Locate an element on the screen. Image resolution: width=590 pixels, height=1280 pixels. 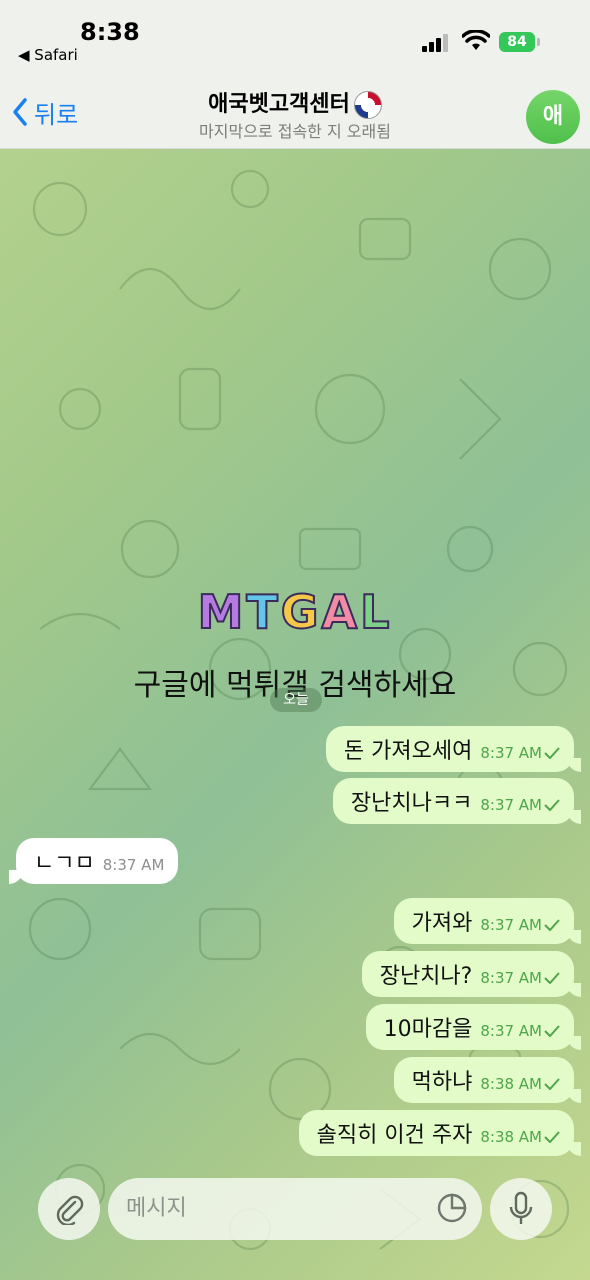
message-text: 가져와 is located at coordinates (442, 923).